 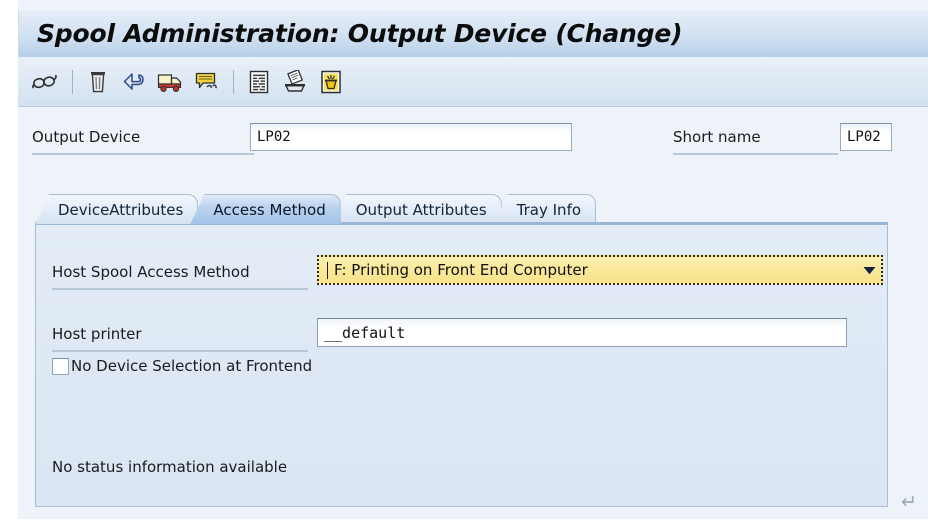 I want to click on host-printer-label-underline, so click(x=180, y=351).